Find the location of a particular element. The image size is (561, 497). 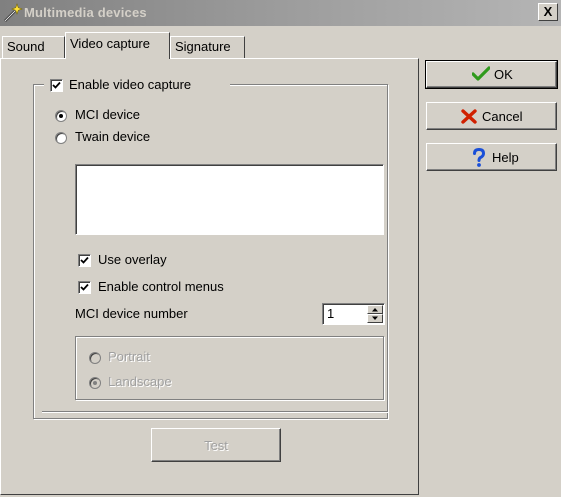

tab-video-capture: Video capture is located at coordinates (117, 45).